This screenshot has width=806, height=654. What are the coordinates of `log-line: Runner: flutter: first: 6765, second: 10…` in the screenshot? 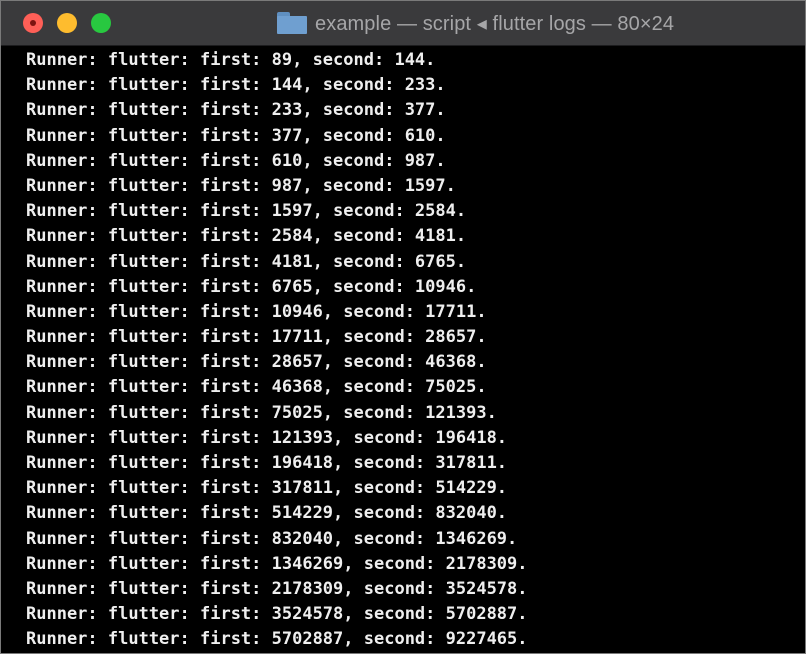 It's located at (251, 286).